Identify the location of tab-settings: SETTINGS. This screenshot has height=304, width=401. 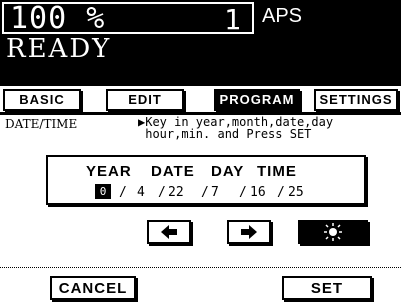
(356, 100).